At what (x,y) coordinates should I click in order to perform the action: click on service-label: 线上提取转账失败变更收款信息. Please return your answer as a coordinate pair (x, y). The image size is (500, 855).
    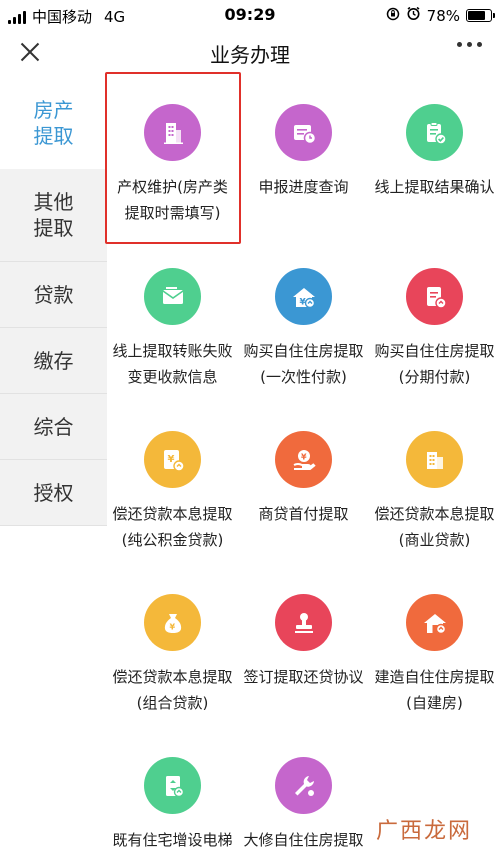
    Looking at the image, I should click on (172, 364).